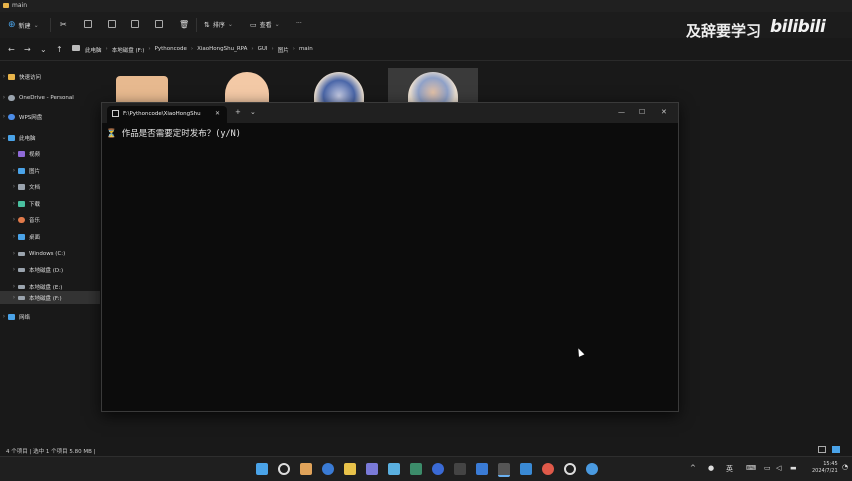 The image size is (852, 481). What do you see at coordinates (238, 112) in the screenshot?
I see `new-tab-button: +` at bounding box center [238, 112].